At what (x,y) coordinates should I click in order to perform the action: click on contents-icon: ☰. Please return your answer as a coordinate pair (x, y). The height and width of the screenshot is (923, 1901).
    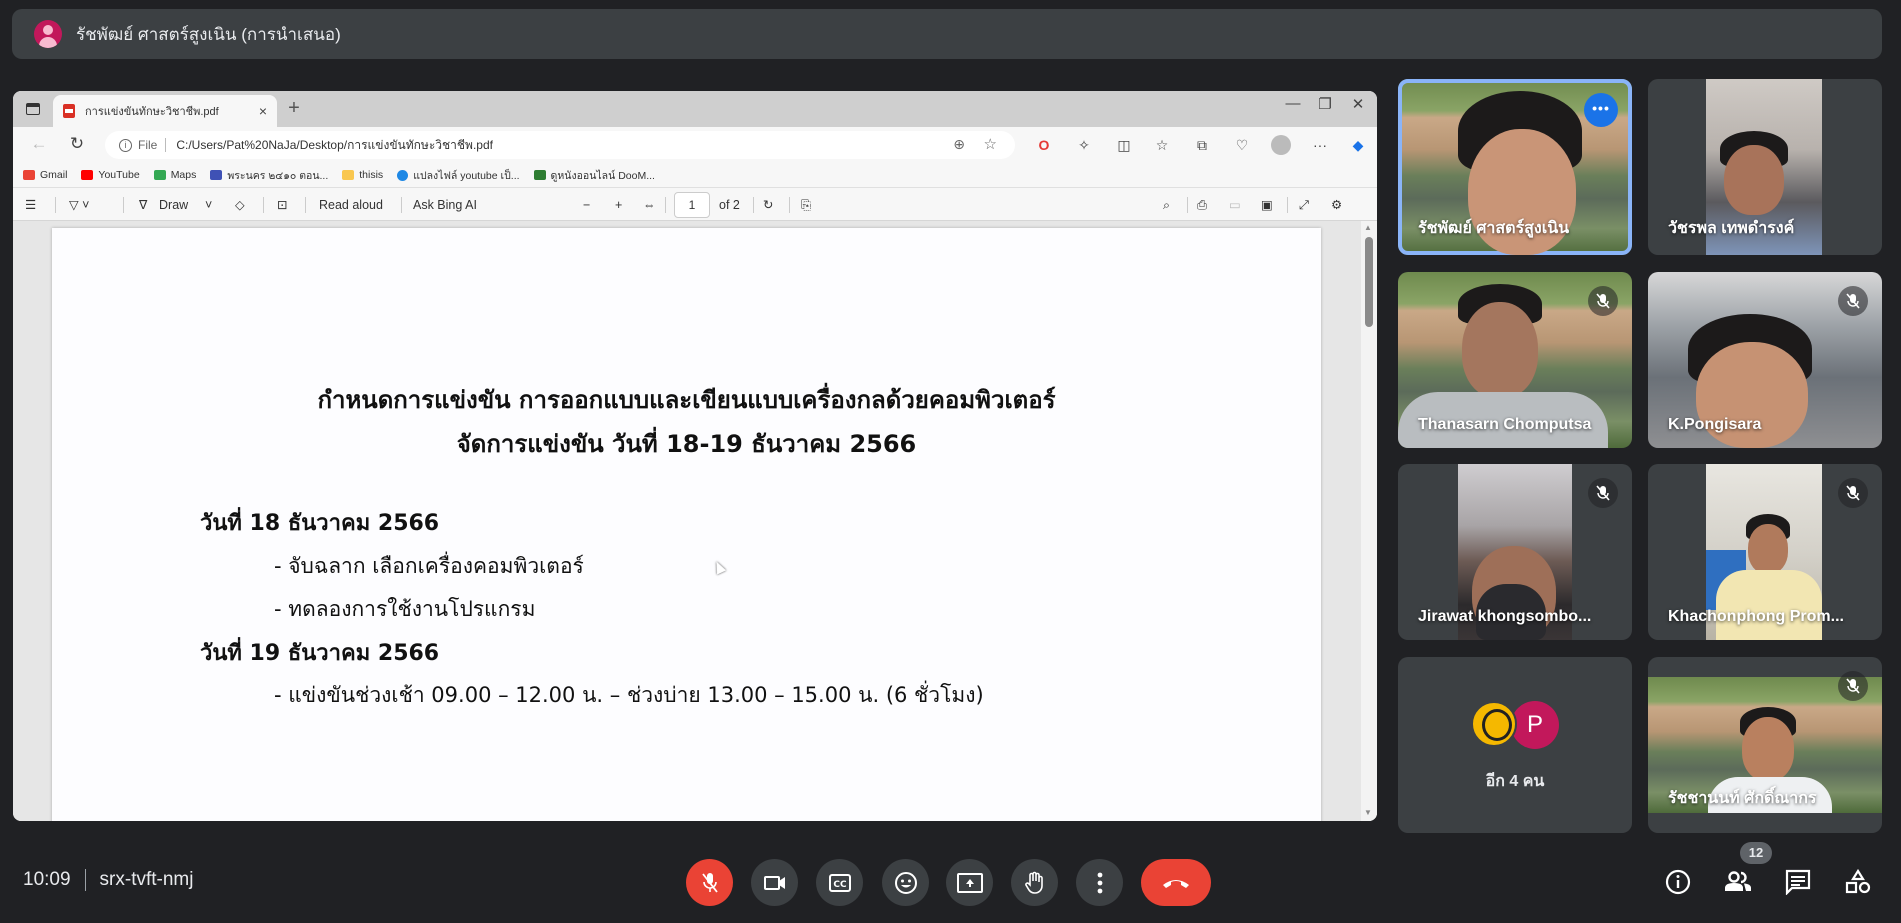
    Looking at the image, I should click on (30, 205).